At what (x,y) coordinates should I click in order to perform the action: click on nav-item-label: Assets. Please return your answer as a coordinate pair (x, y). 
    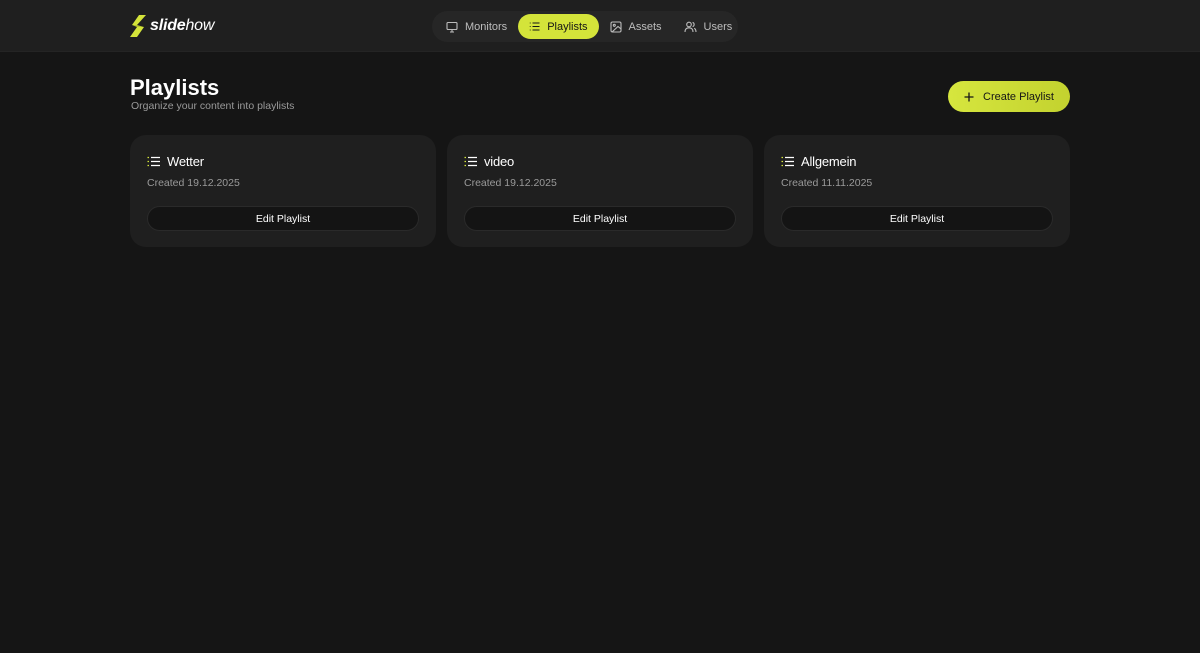
    Looking at the image, I should click on (645, 26).